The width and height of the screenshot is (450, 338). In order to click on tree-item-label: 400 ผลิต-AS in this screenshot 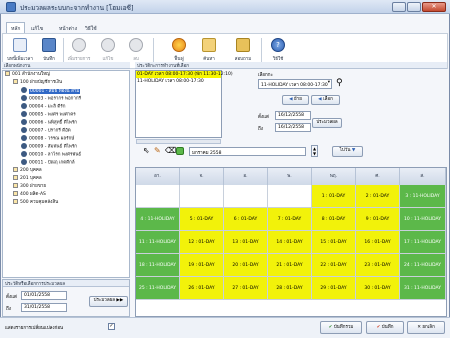, I will do `click(33, 194)`.